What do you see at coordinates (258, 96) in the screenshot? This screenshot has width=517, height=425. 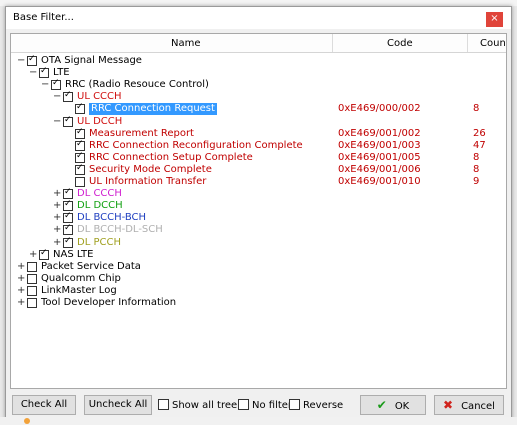 I see `tree-row: − UL CCCH` at bounding box center [258, 96].